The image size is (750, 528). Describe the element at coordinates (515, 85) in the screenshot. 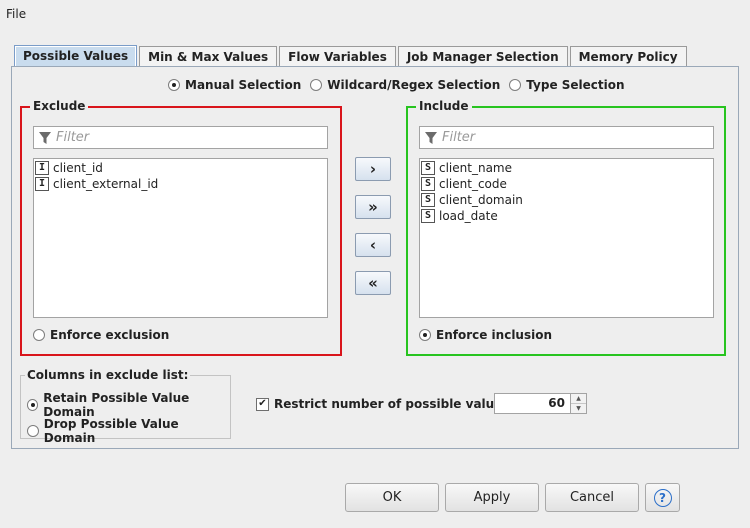

I see `type-selection-radio` at that location.